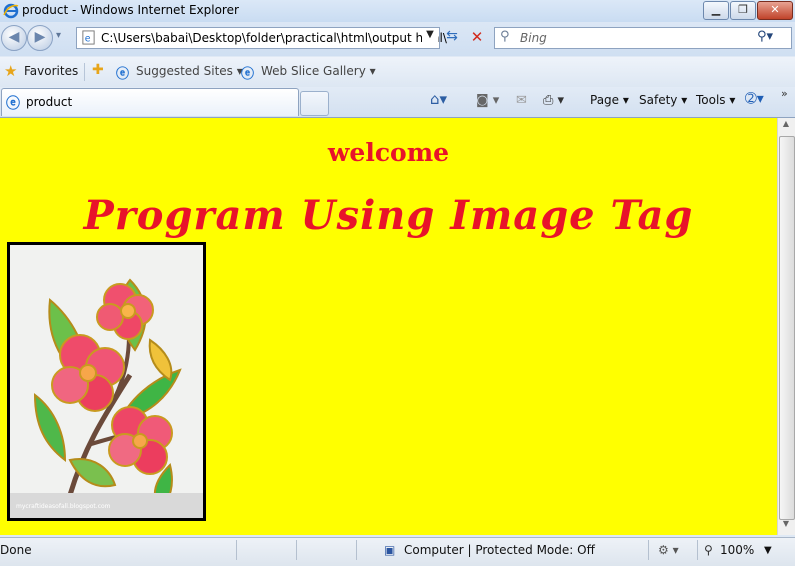 This screenshot has width=795, height=566. I want to click on zoom-icon: ⚲, so click(708, 550).